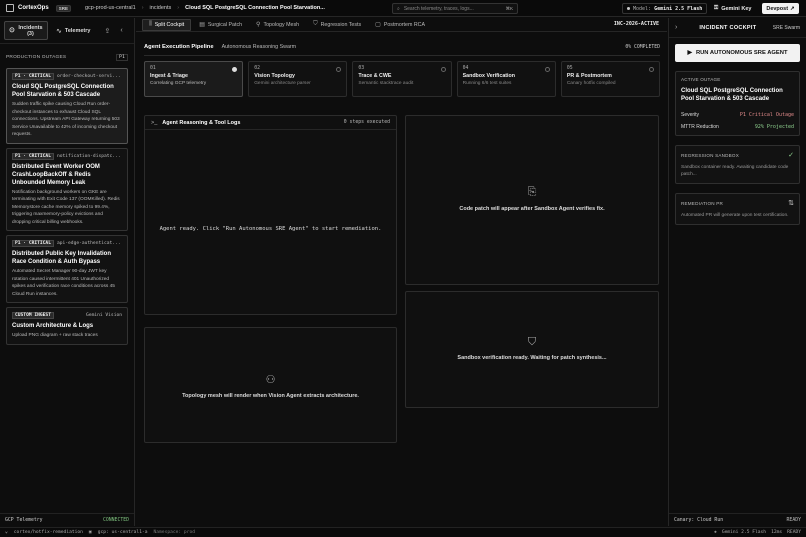  I want to click on pipeline-progress: 0% COMPLETED, so click(642, 47).